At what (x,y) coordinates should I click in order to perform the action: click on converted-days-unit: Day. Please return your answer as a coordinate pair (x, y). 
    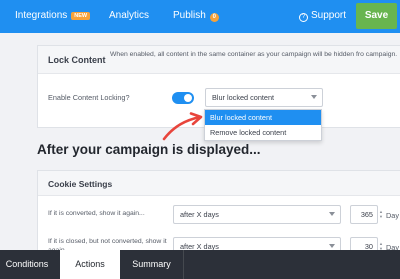
    Looking at the image, I should click on (392, 215).